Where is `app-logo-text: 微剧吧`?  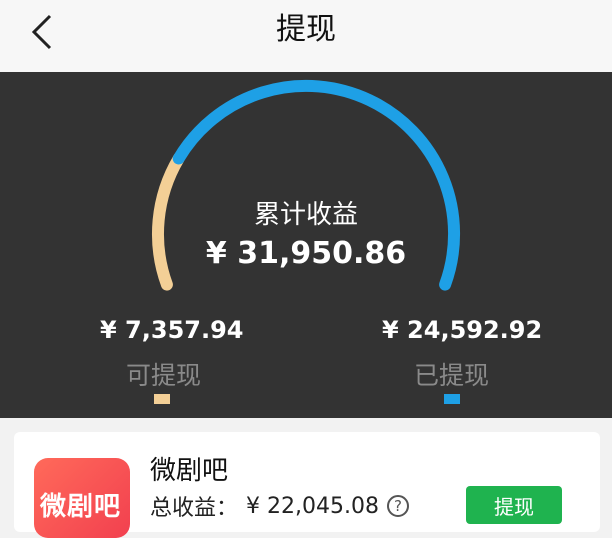 app-logo-text: 微剧吧 is located at coordinates (81, 507).